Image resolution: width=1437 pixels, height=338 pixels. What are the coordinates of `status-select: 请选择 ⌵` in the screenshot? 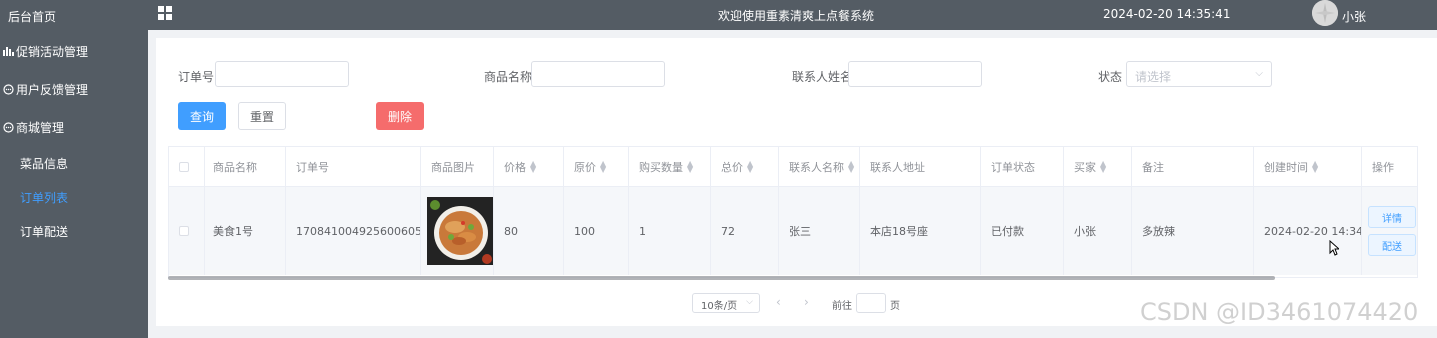 It's located at (1199, 74).